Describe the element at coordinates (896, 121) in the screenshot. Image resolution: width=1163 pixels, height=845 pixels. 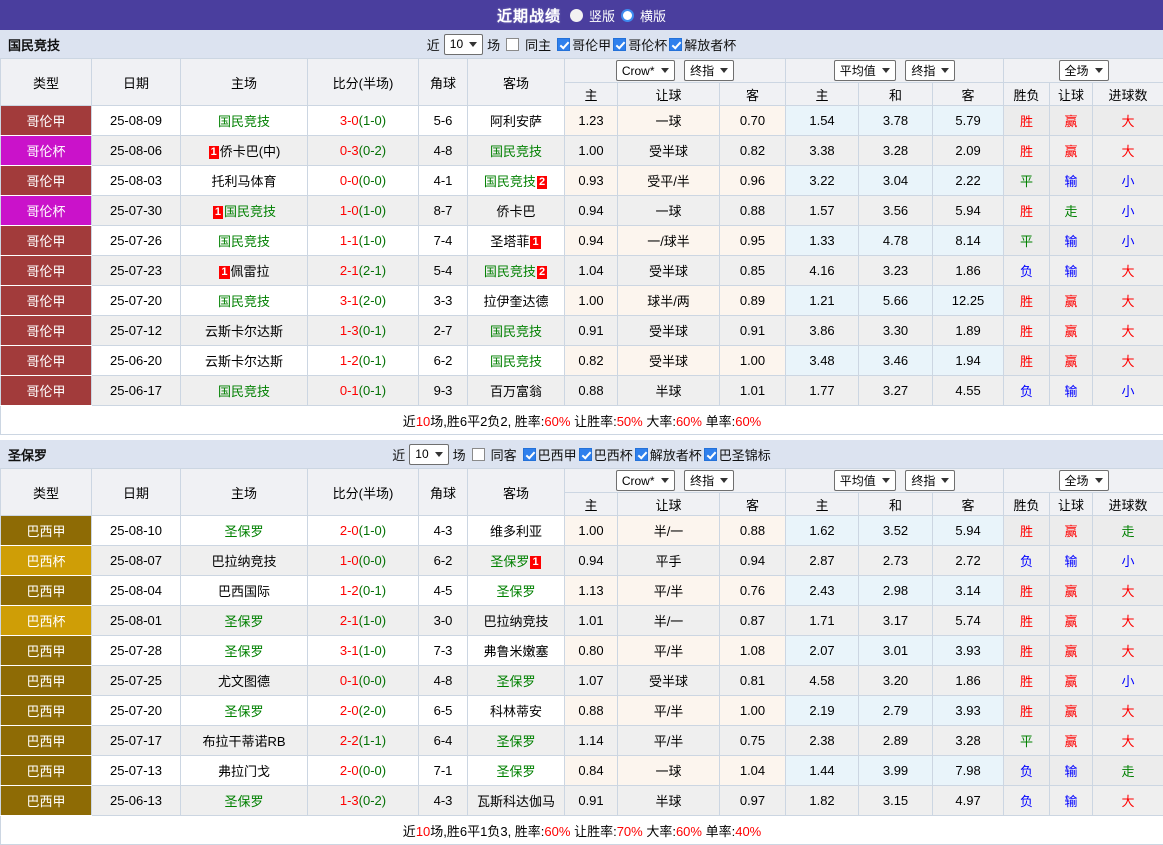
I see `avg-odds-value-1: 3.78` at that location.